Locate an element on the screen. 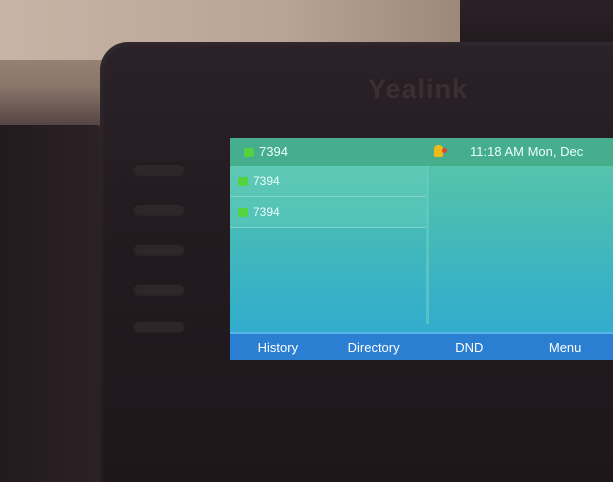  status-bar: 7394 11:18 AM Mon, Dec is located at coordinates (421, 152).